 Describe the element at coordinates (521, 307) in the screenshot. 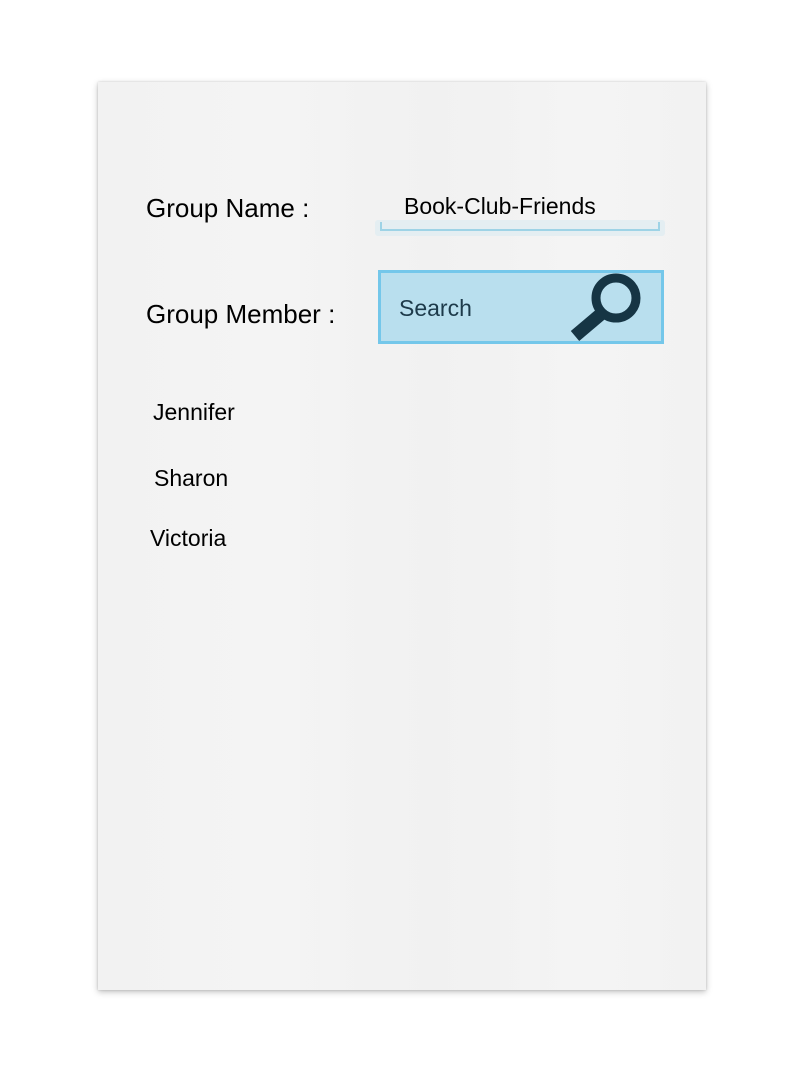

I see `member-search-input: Search` at that location.